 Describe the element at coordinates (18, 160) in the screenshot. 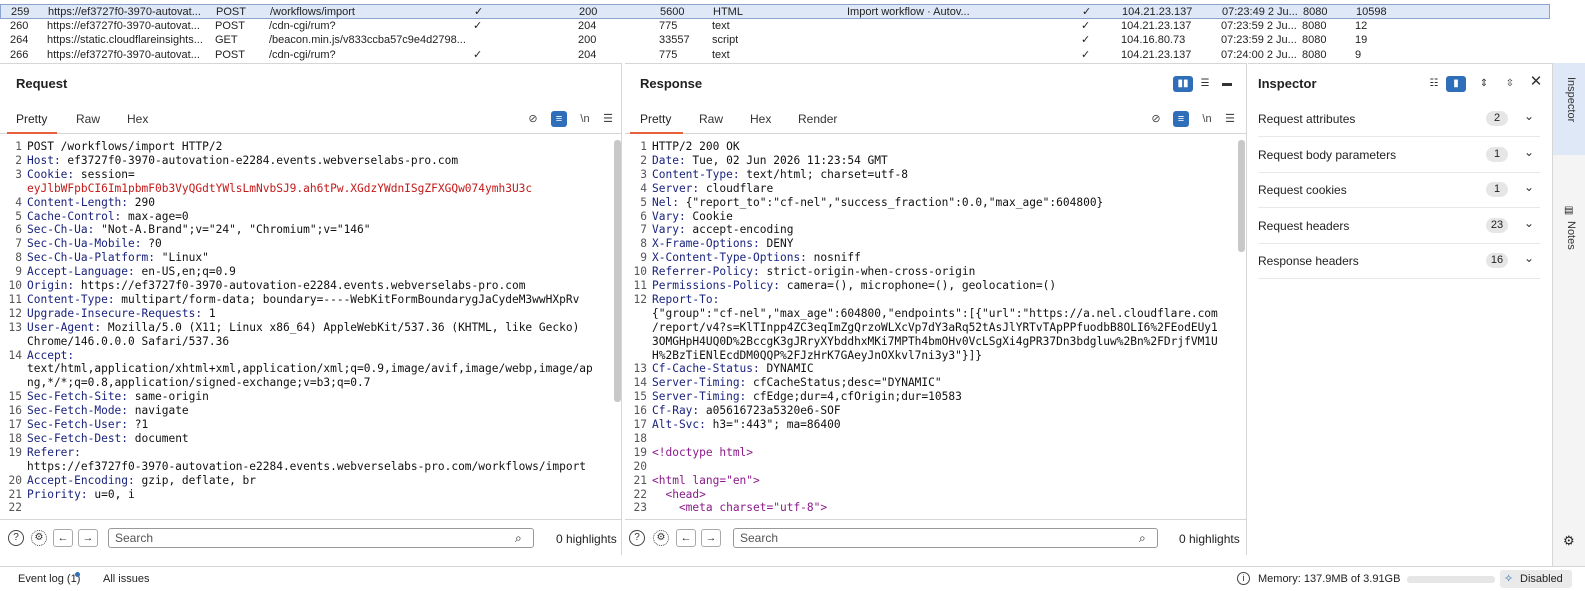

I see `line-number: 2` at that location.